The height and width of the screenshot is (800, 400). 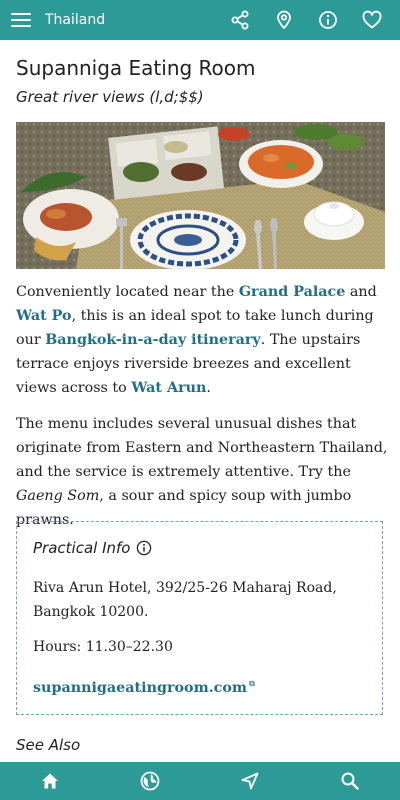 What do you see at coordinates (372, 20) in the screenshot?
I see `heart-icon` at bounding box center [372, 20].